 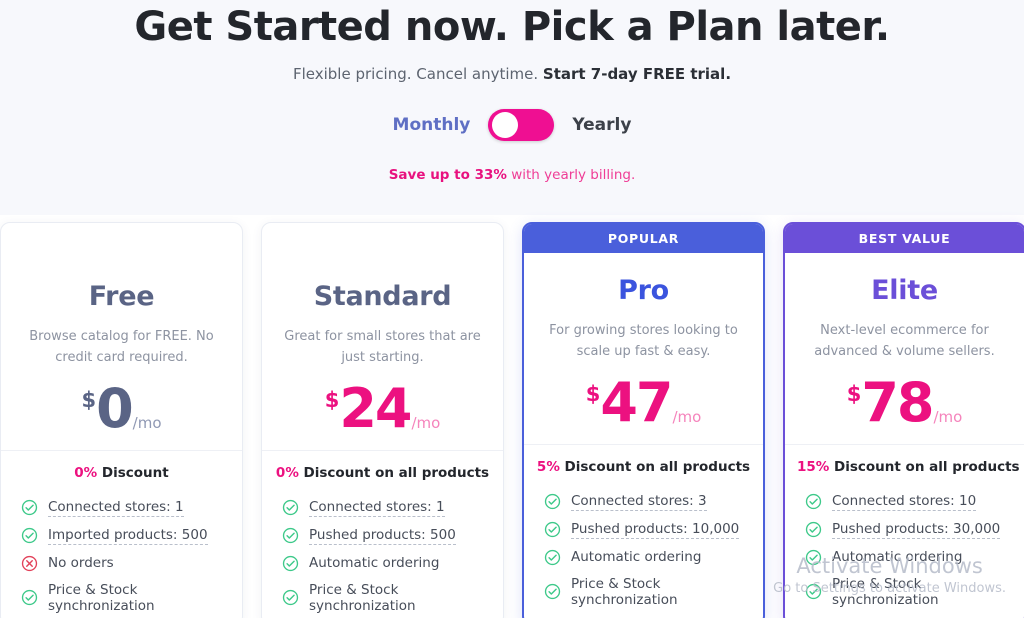 I want to click on discount-percent: 15%, so click(x=813, y=466).